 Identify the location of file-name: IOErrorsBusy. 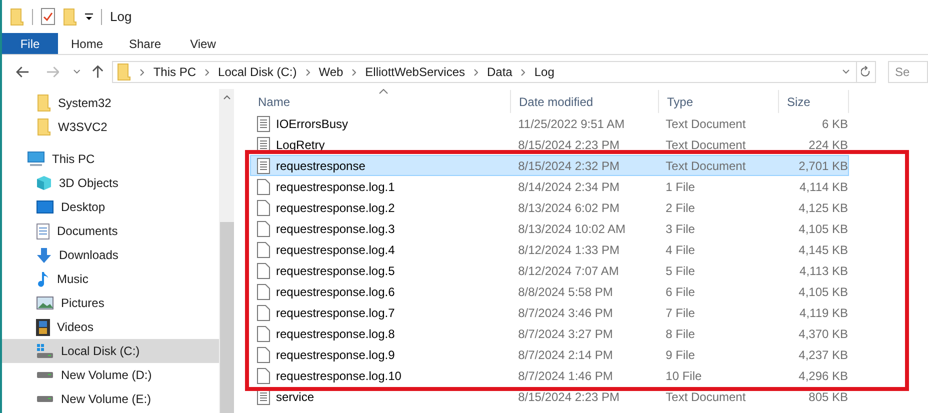
(312, 124).